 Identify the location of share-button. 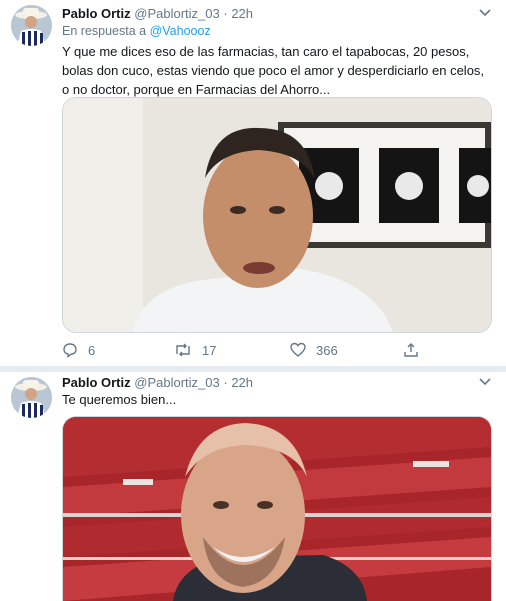
(416, 350).